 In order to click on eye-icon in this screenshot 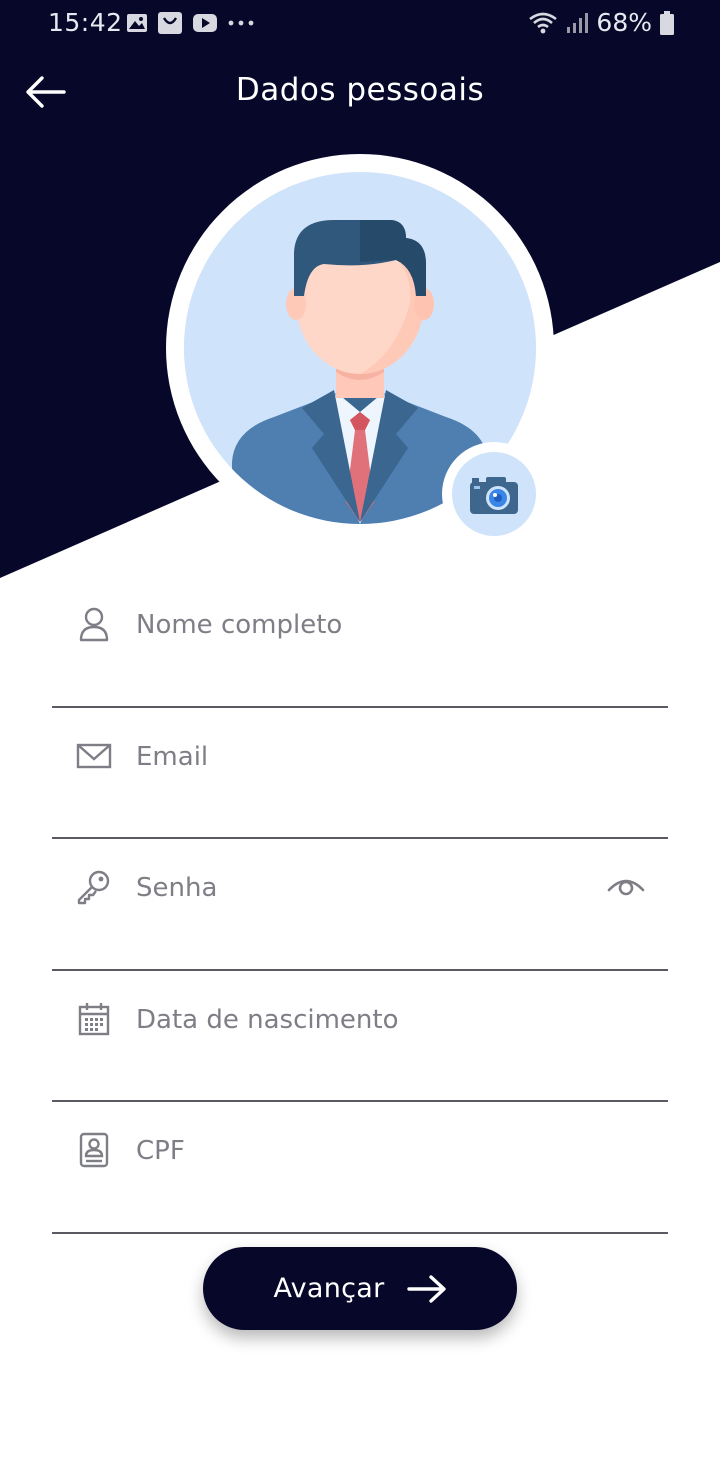, I will do `click(626, 887)`.